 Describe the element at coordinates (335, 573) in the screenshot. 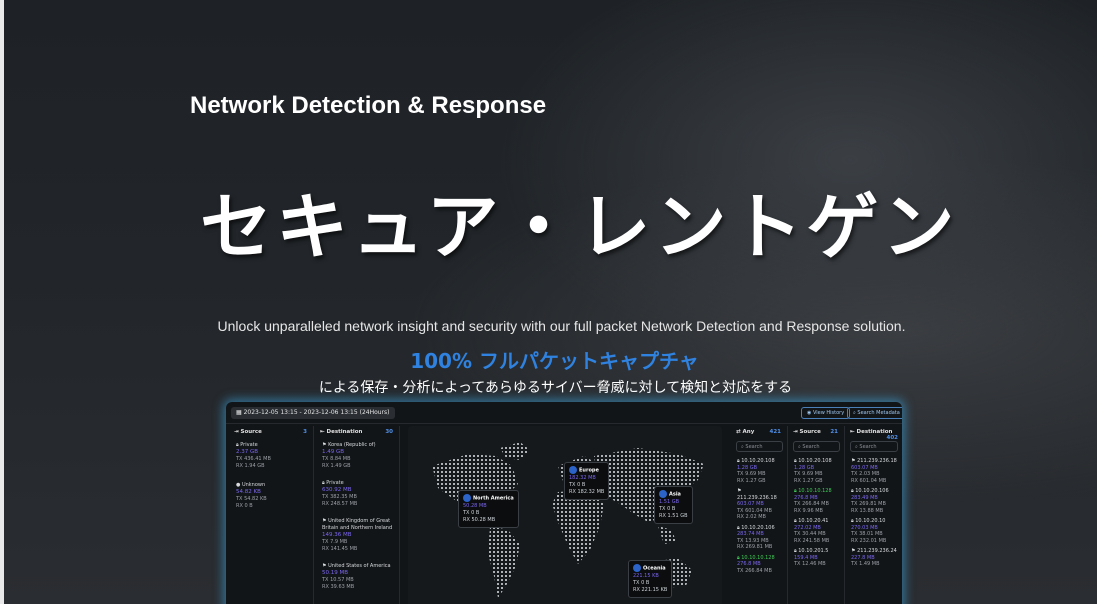

I see `entry-size: 50.19 MB` at that location.